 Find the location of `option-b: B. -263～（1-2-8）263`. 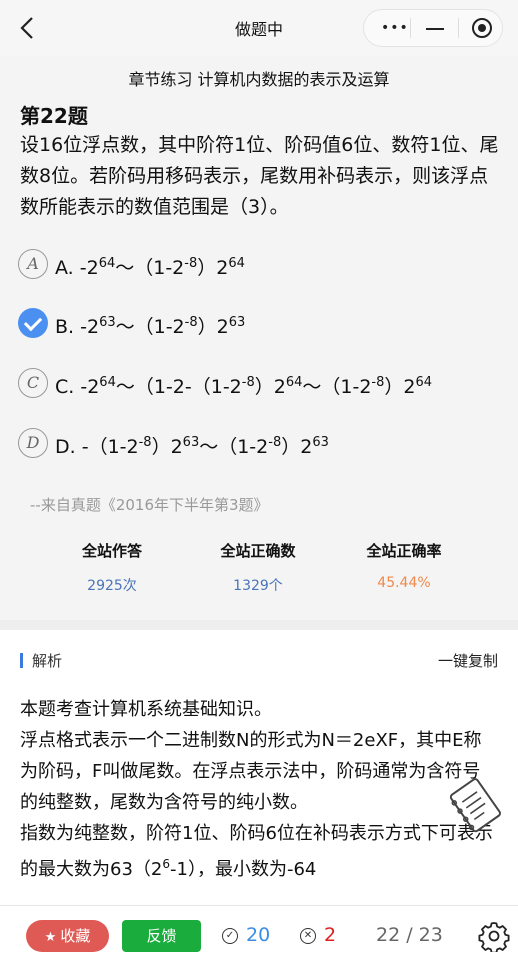

option-b: B. -263～（1-2-8）263 is located at coordinates (258, 325).